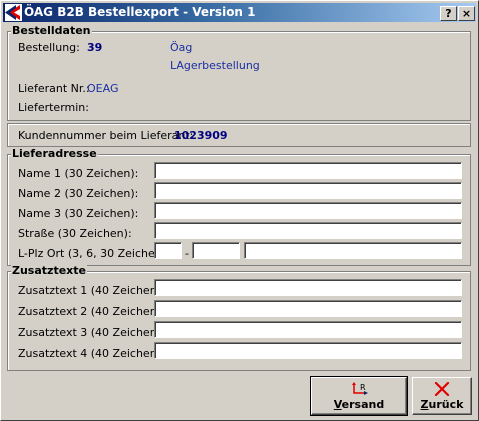 This screenshot has height=421, width=479. I want to click on name2-field, so click(308, 190).